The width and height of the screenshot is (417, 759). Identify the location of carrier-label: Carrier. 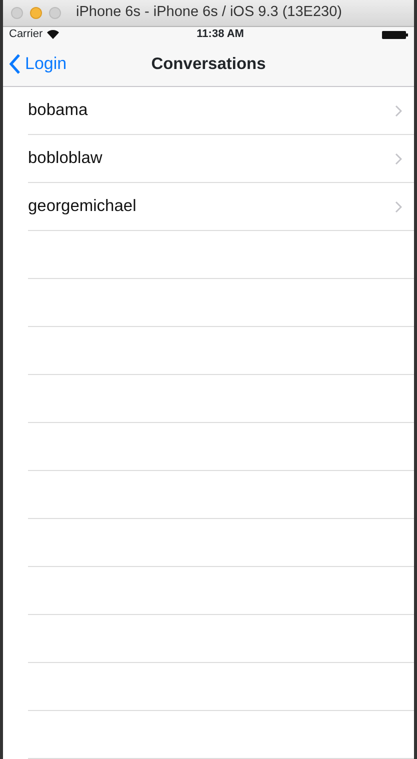
(26, 34).